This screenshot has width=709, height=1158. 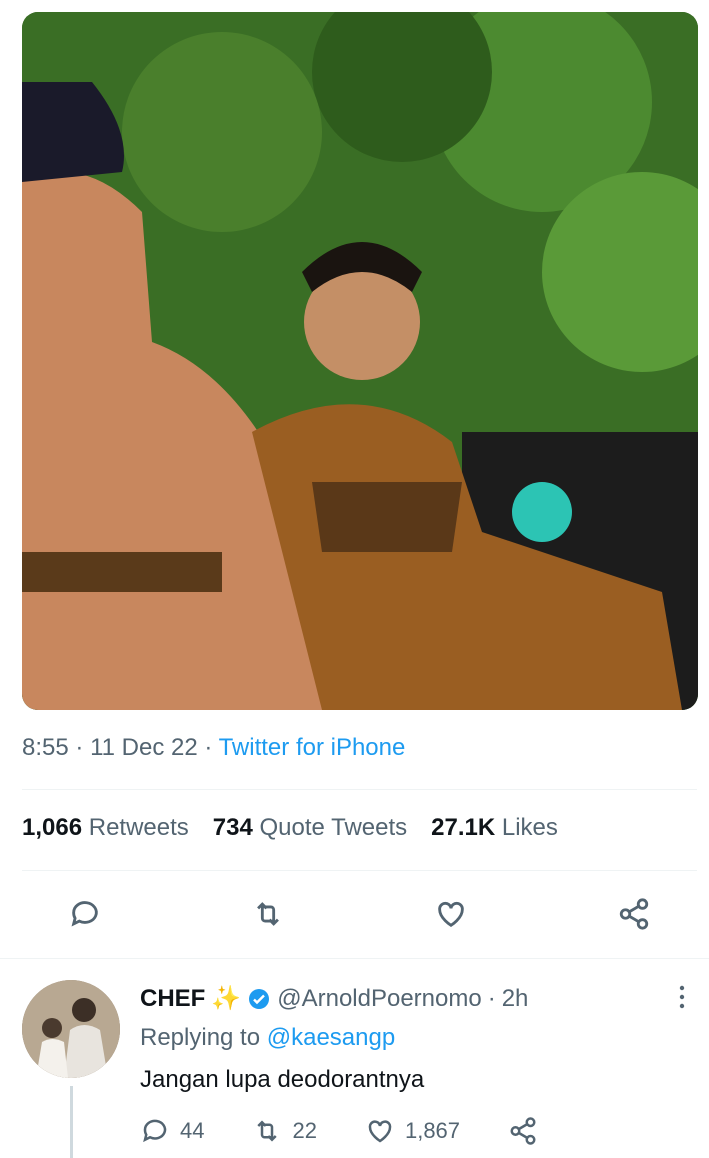 I want to click on retweet-button, so click(x=268, y=916).